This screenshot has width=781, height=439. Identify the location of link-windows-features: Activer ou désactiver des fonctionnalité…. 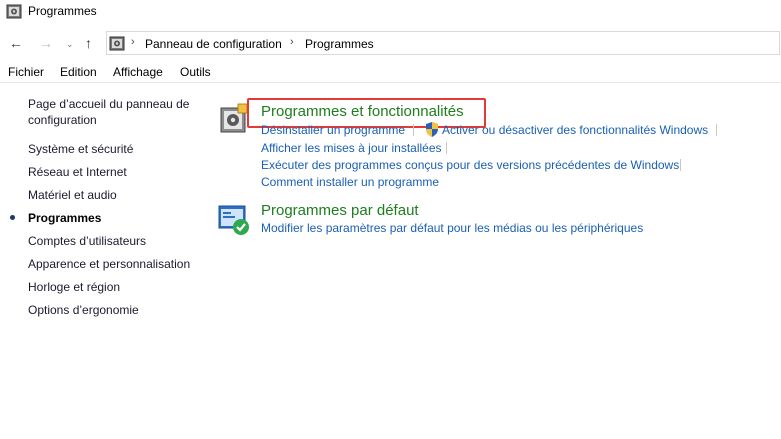
(575, 130).